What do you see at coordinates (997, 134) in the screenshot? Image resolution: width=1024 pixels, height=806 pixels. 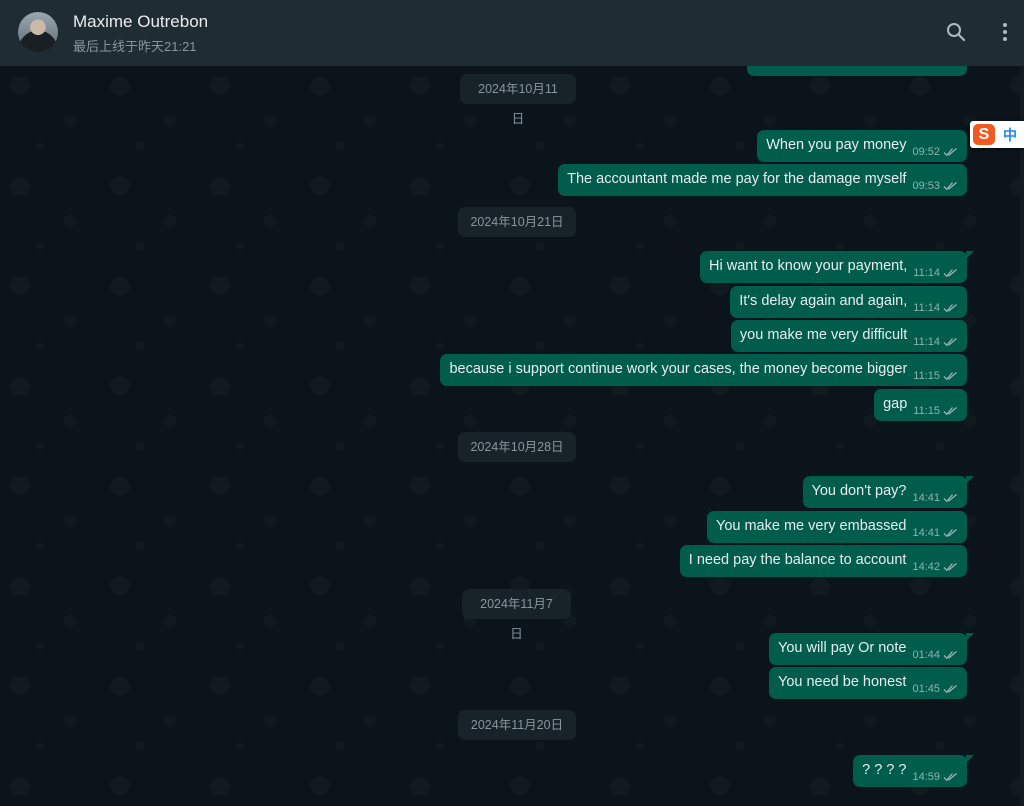 I see `ime-toolbar: S 中` at bounding box center [997, 134].